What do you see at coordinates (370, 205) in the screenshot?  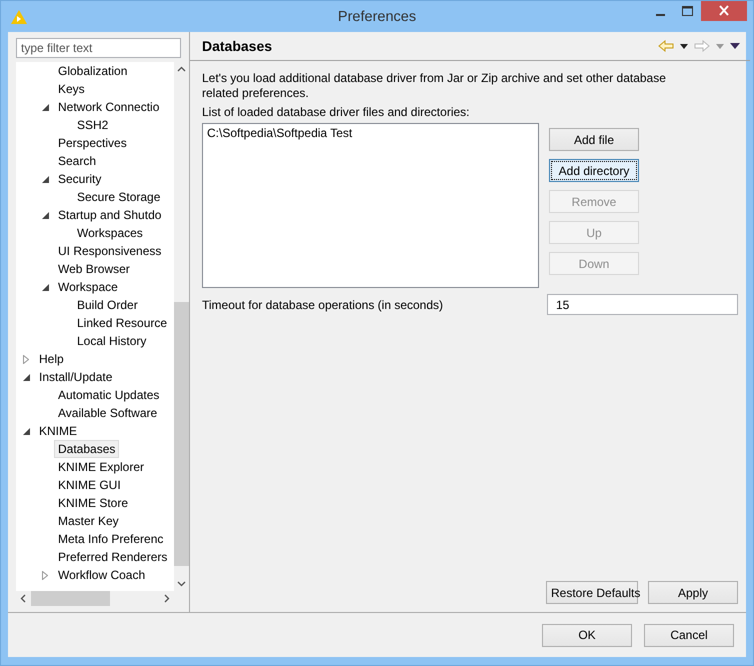 I see `driver-list: C:\Softpedia\Softpedia Test` at bounding box center [370, 205].